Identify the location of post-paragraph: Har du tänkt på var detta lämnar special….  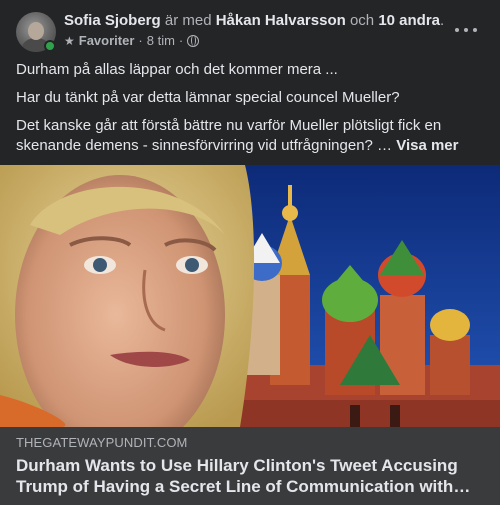
(208, 97).